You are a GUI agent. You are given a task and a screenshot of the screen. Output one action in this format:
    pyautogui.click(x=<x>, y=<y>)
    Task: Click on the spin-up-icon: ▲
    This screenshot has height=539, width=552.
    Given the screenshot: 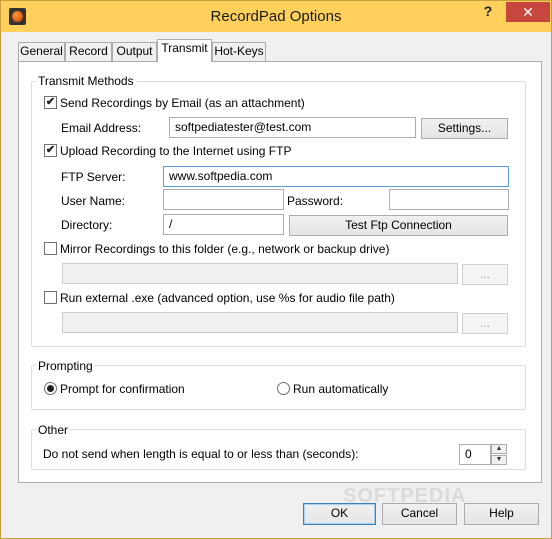 What is the action you would take?
    pyautogui.click(x=499, y=449)
    